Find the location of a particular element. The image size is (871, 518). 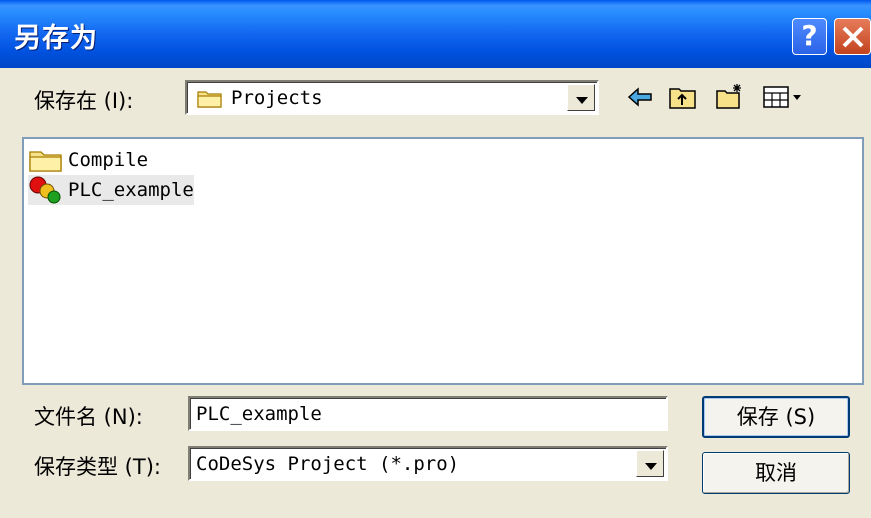

close-button is located at coordinates (852, 36).